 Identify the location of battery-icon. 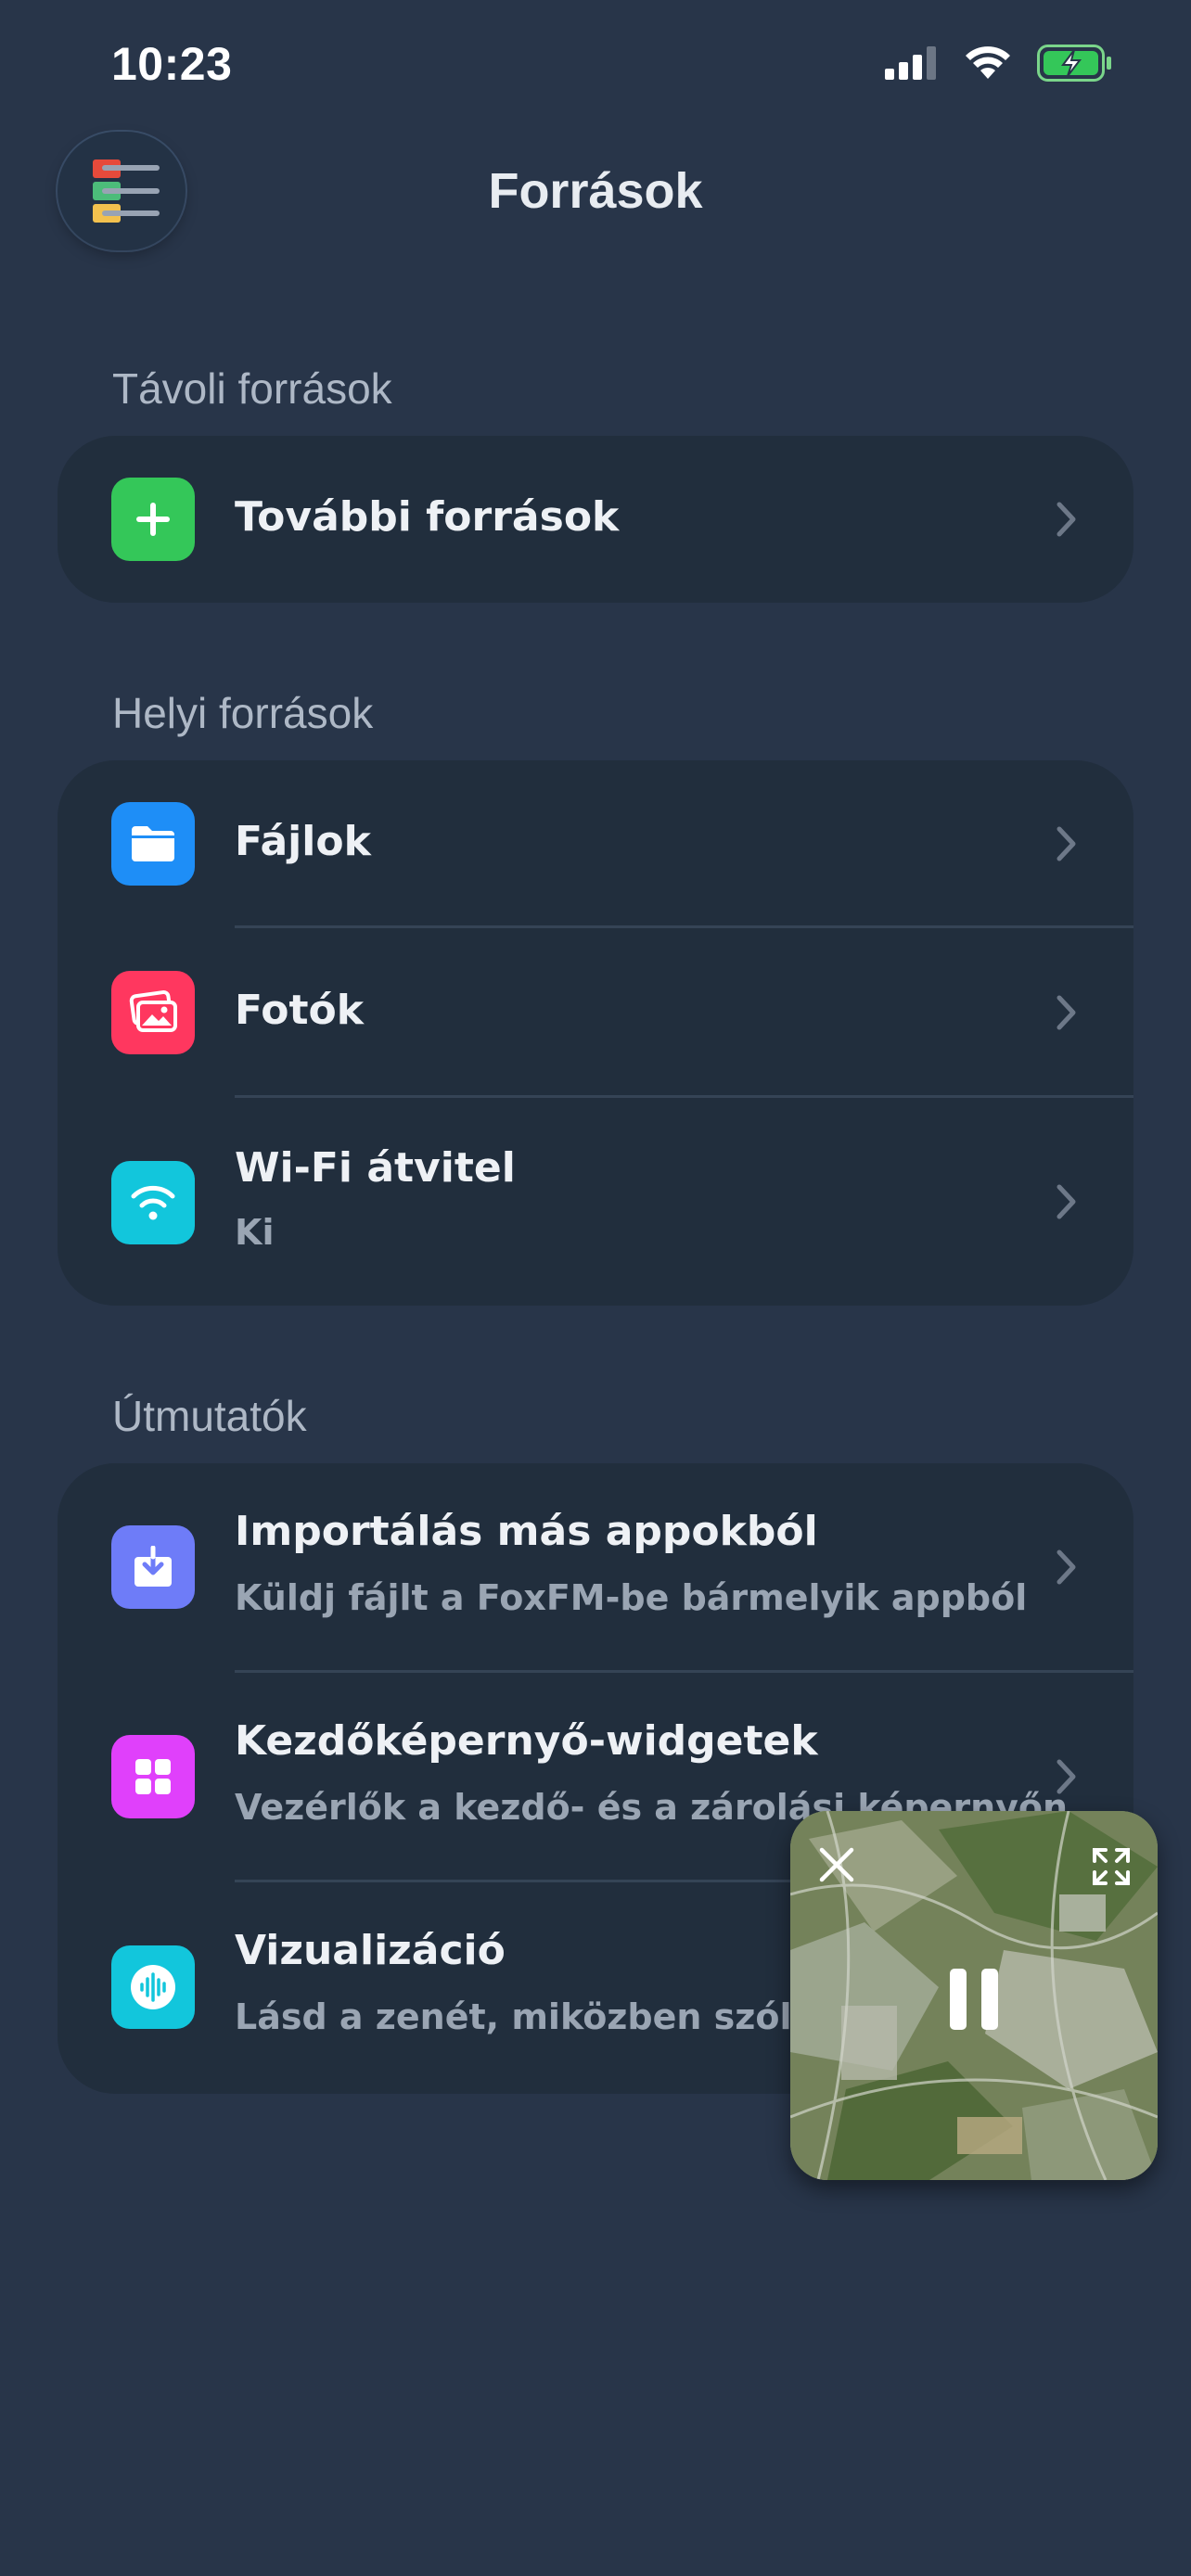
(1074, 64).